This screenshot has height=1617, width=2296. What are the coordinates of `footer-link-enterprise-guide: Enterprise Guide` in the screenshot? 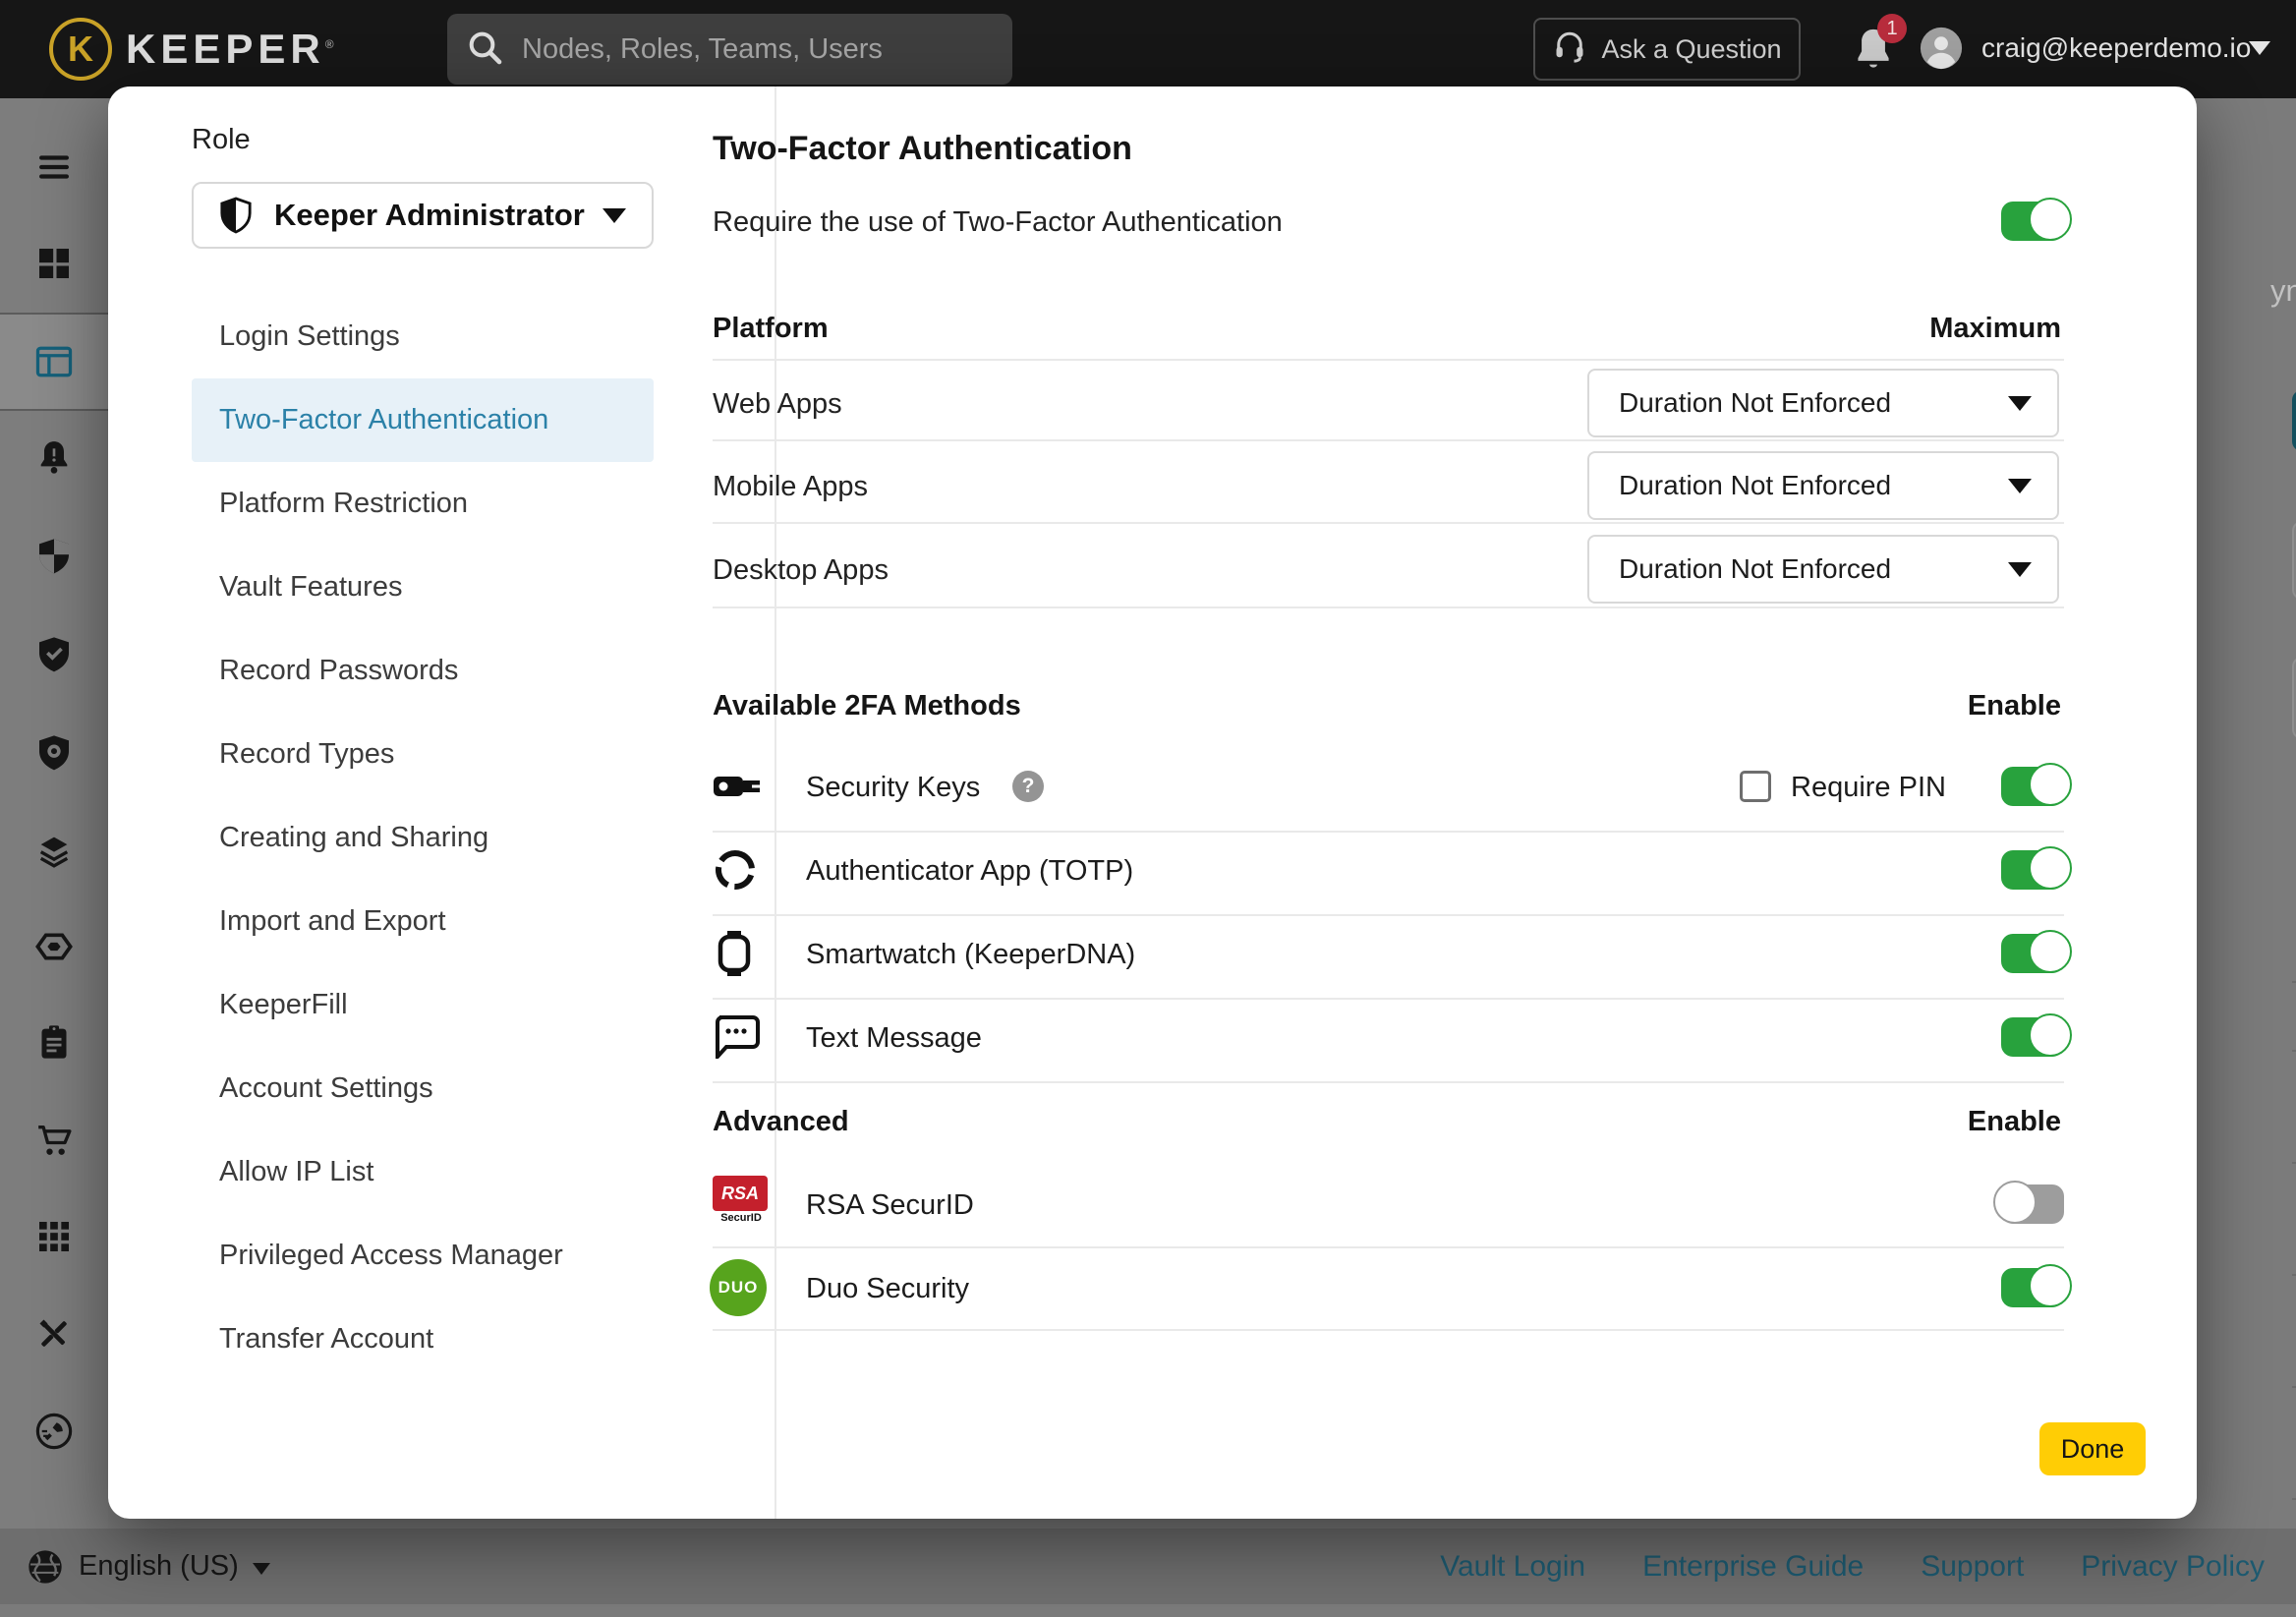 It's located at (1753, 1567).